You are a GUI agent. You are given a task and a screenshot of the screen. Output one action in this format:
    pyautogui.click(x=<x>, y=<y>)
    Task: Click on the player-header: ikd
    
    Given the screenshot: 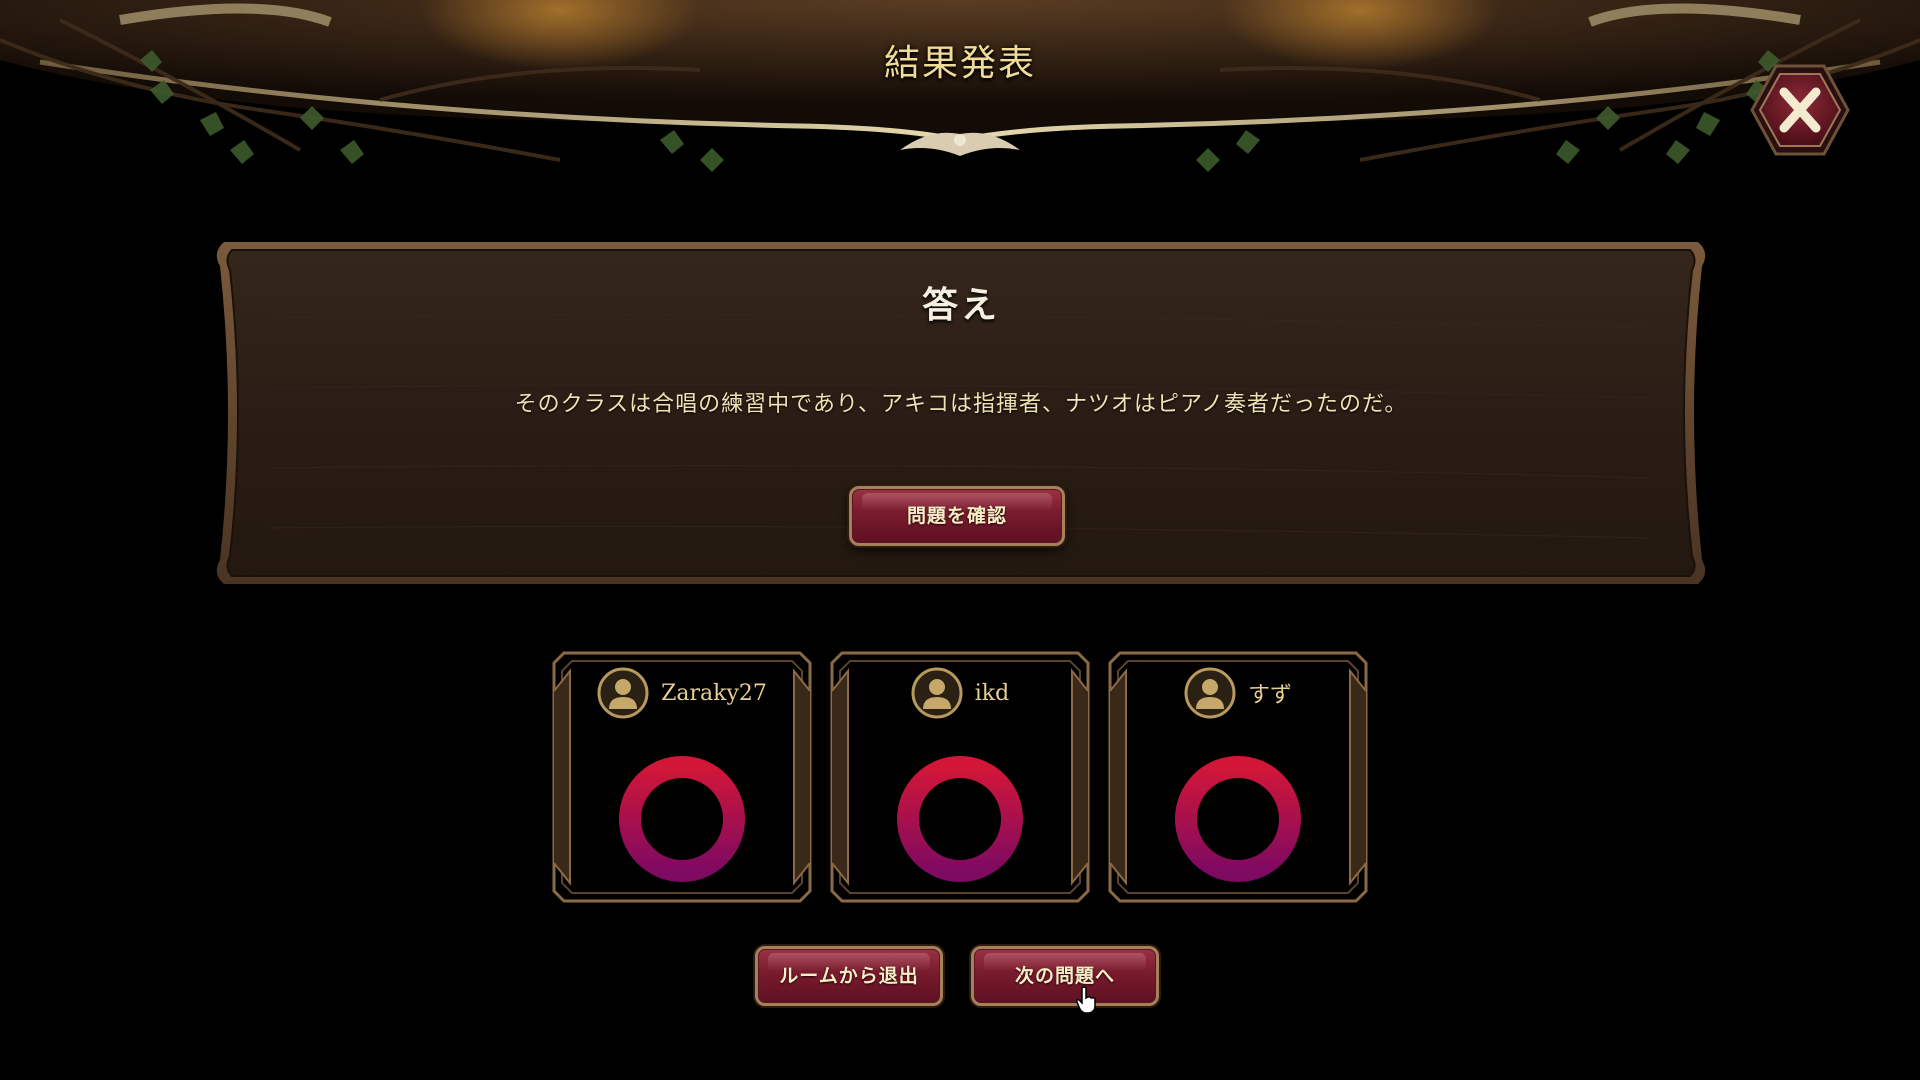 What is the action you would take?
    pyautogui.click(x=960, y=693)
    